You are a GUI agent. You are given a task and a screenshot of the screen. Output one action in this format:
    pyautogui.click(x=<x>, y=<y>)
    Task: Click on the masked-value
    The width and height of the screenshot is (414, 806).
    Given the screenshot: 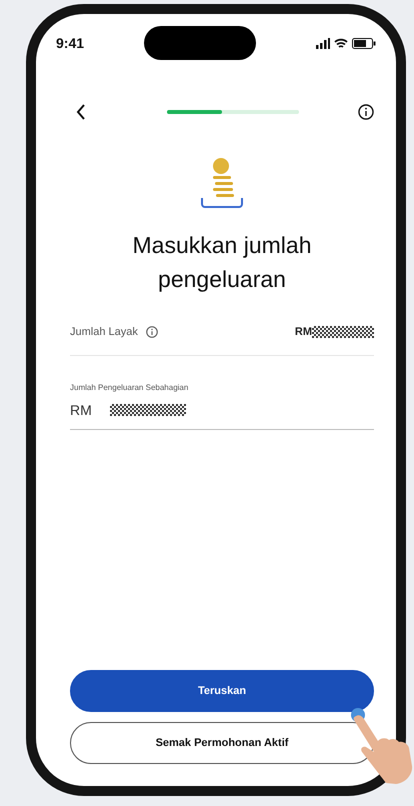 What is the action you would take?
    pyautogui.click(x=343, y=332)
    